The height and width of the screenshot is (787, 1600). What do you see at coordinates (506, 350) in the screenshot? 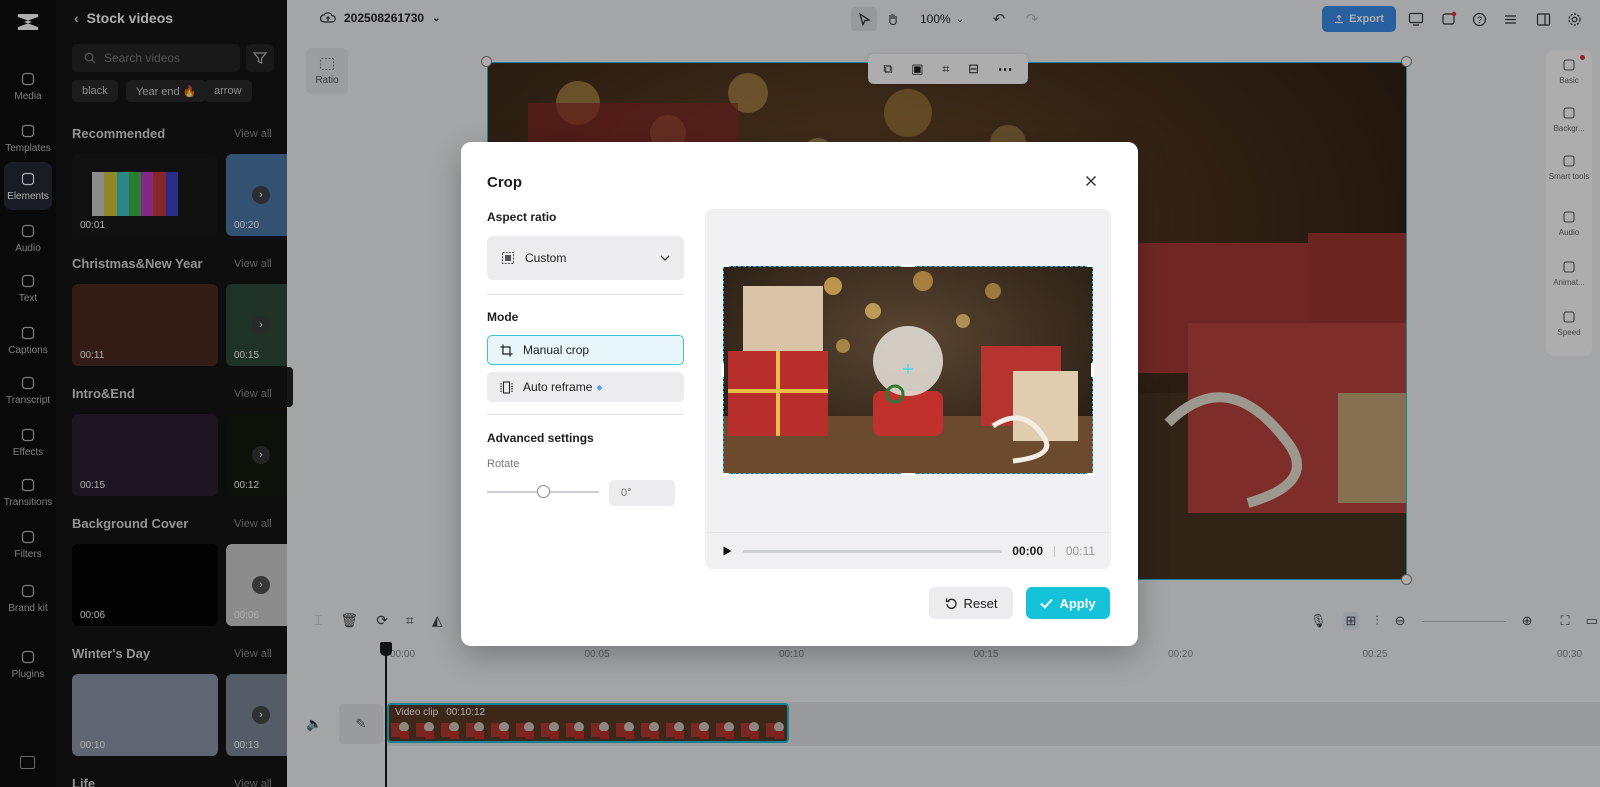
I see `crop-icon` at bounding box center [506, 350].